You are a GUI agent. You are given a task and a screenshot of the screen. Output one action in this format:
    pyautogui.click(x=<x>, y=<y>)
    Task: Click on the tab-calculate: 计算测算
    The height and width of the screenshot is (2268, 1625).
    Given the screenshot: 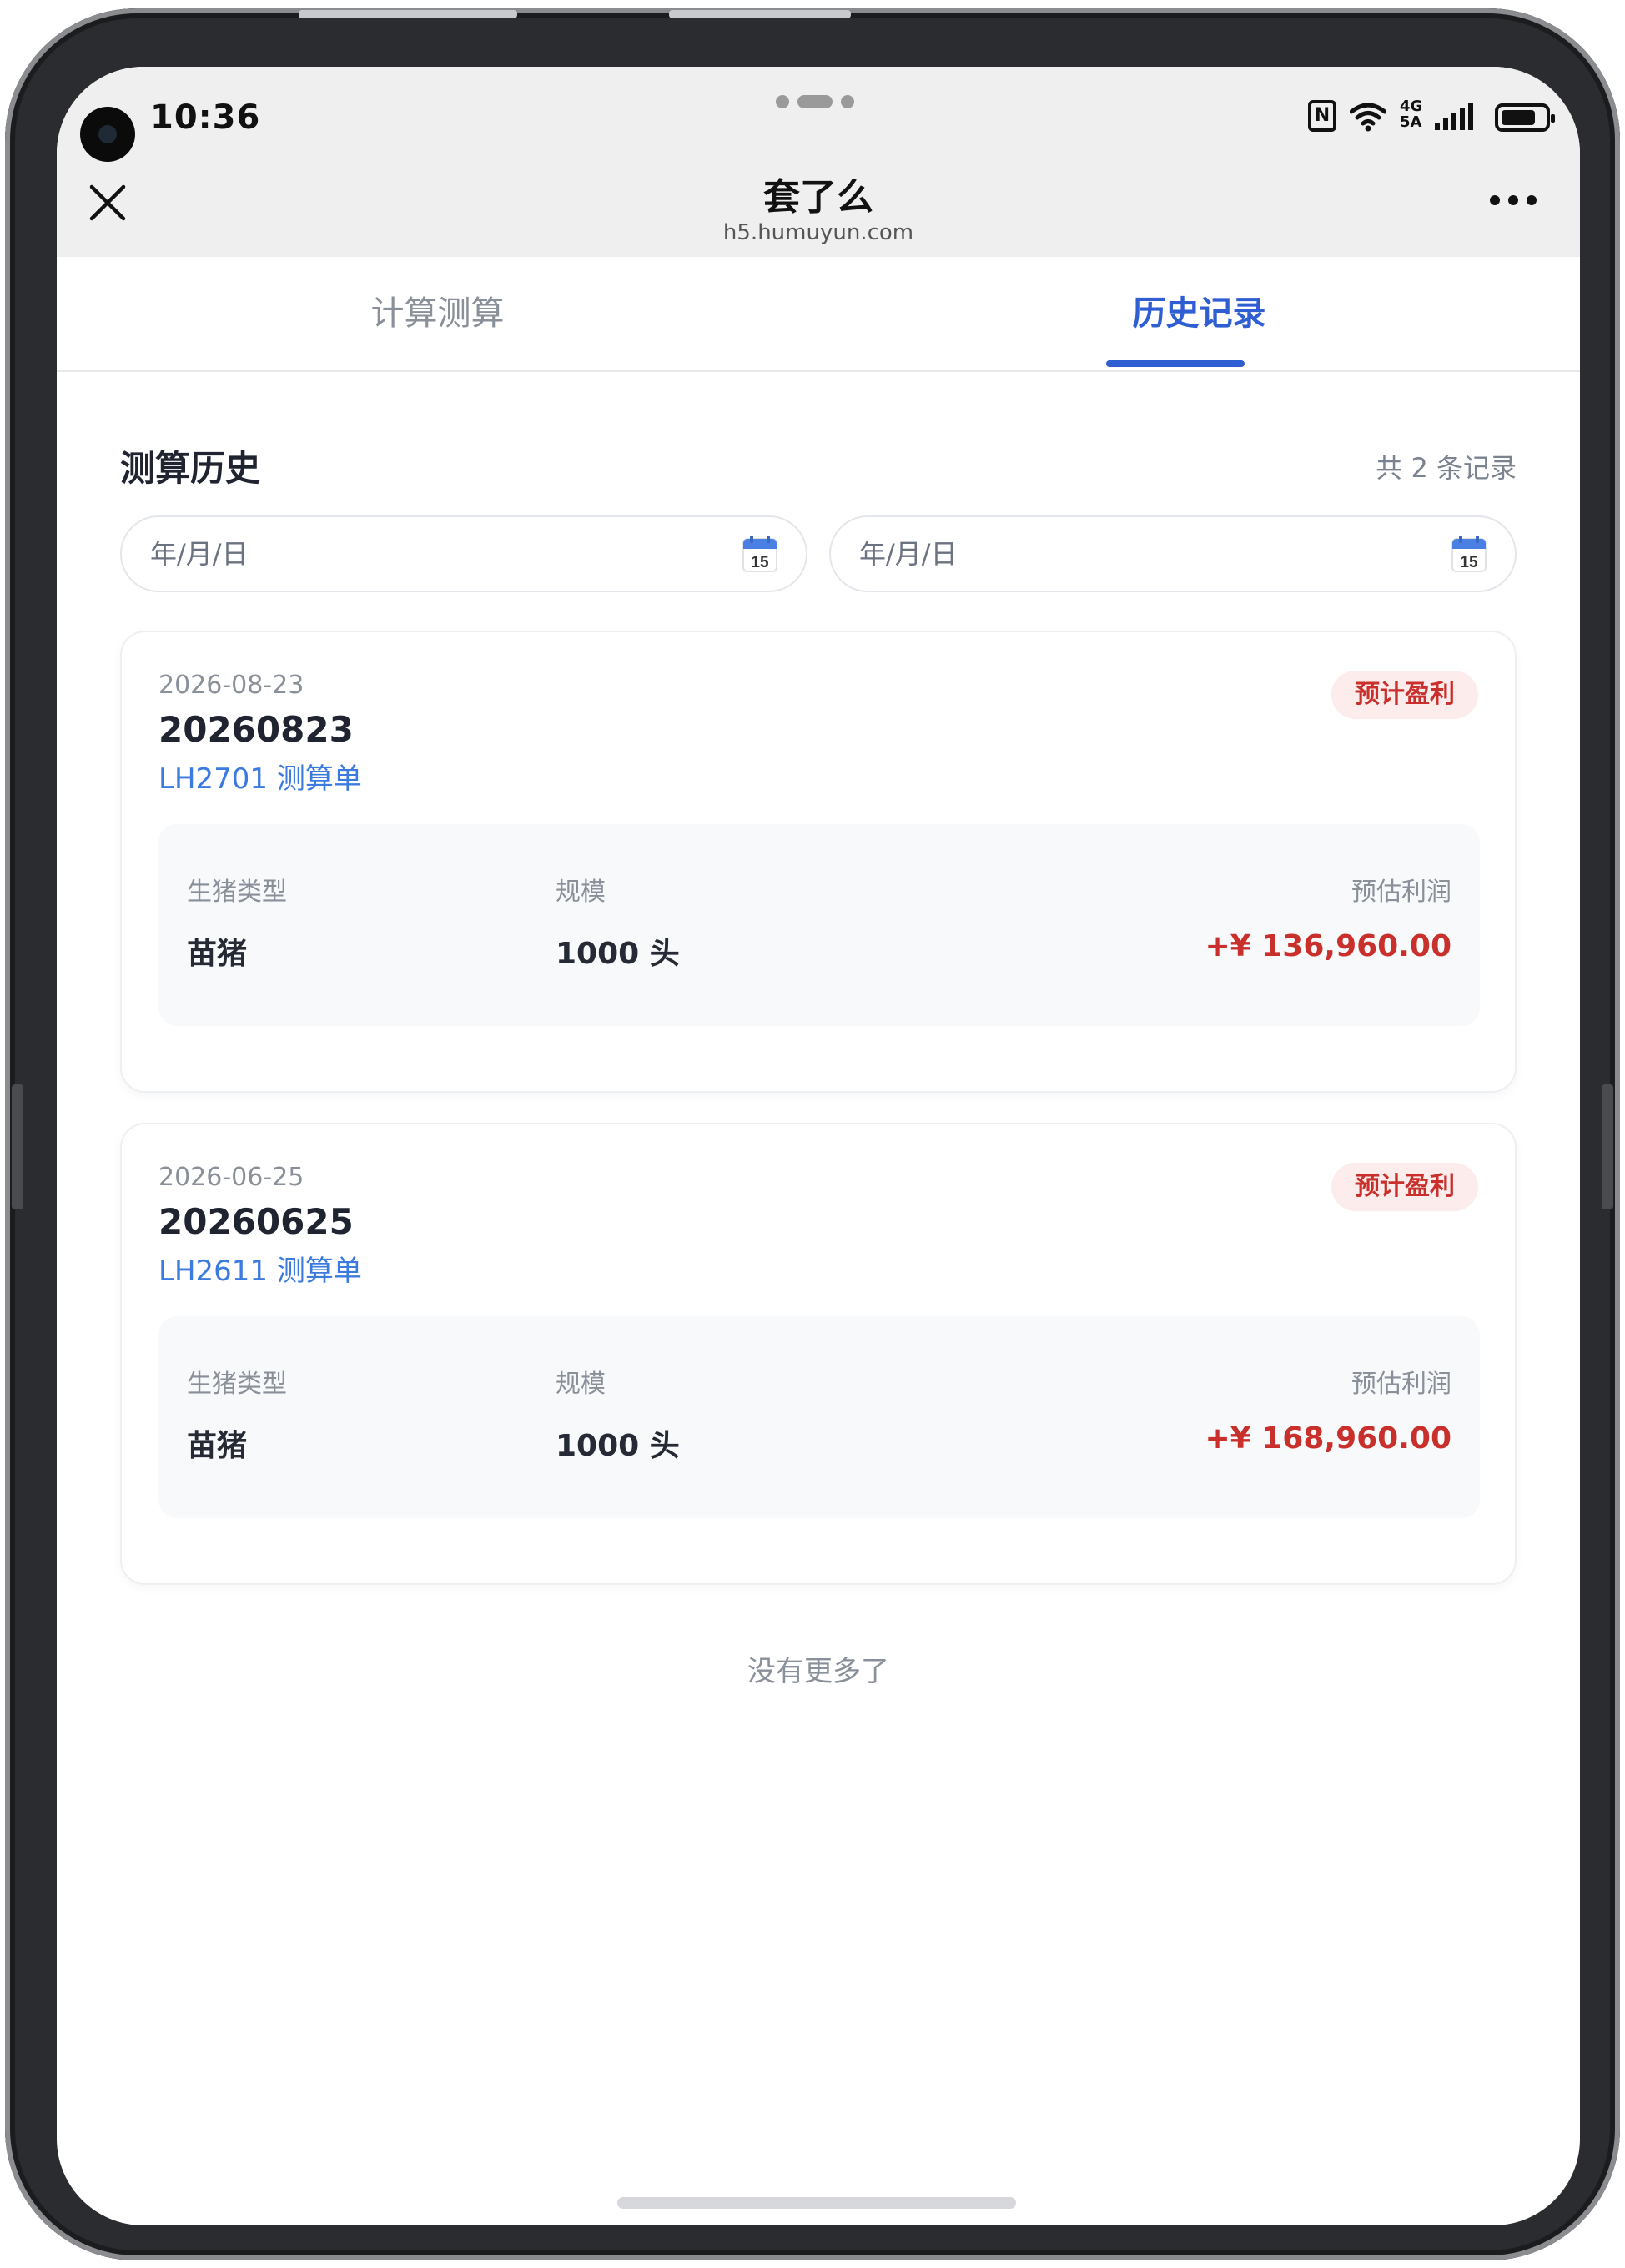 What is the action you would take?
    pyautogui.click(x=437, y=313)
    